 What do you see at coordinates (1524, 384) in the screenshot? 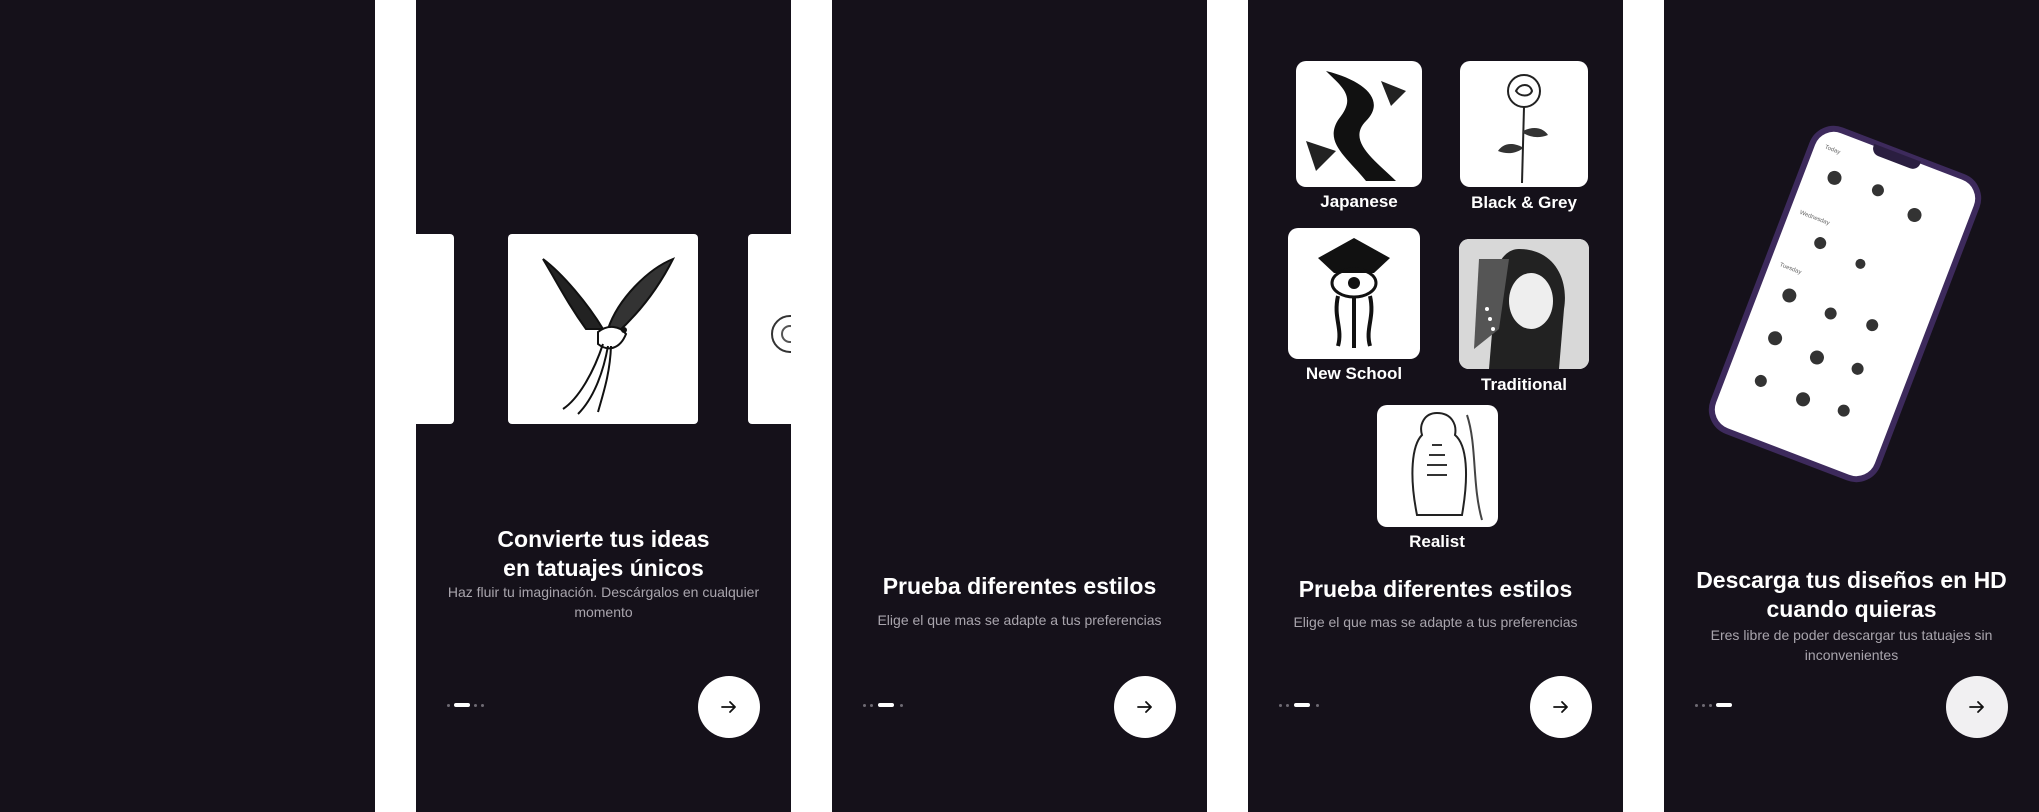
I see `style-label: Traditional` at bounding box center [1524, 384].